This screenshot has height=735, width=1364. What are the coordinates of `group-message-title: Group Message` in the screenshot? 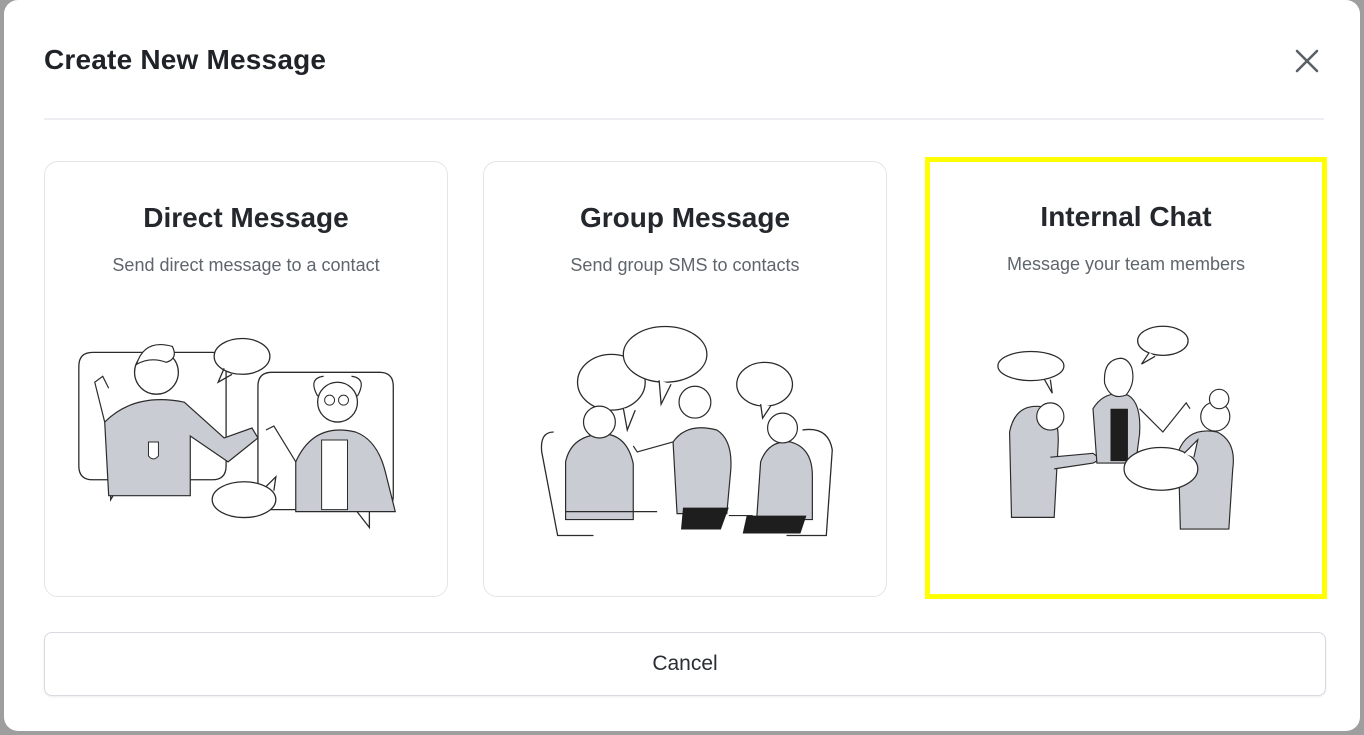 It's located at (685, 217).